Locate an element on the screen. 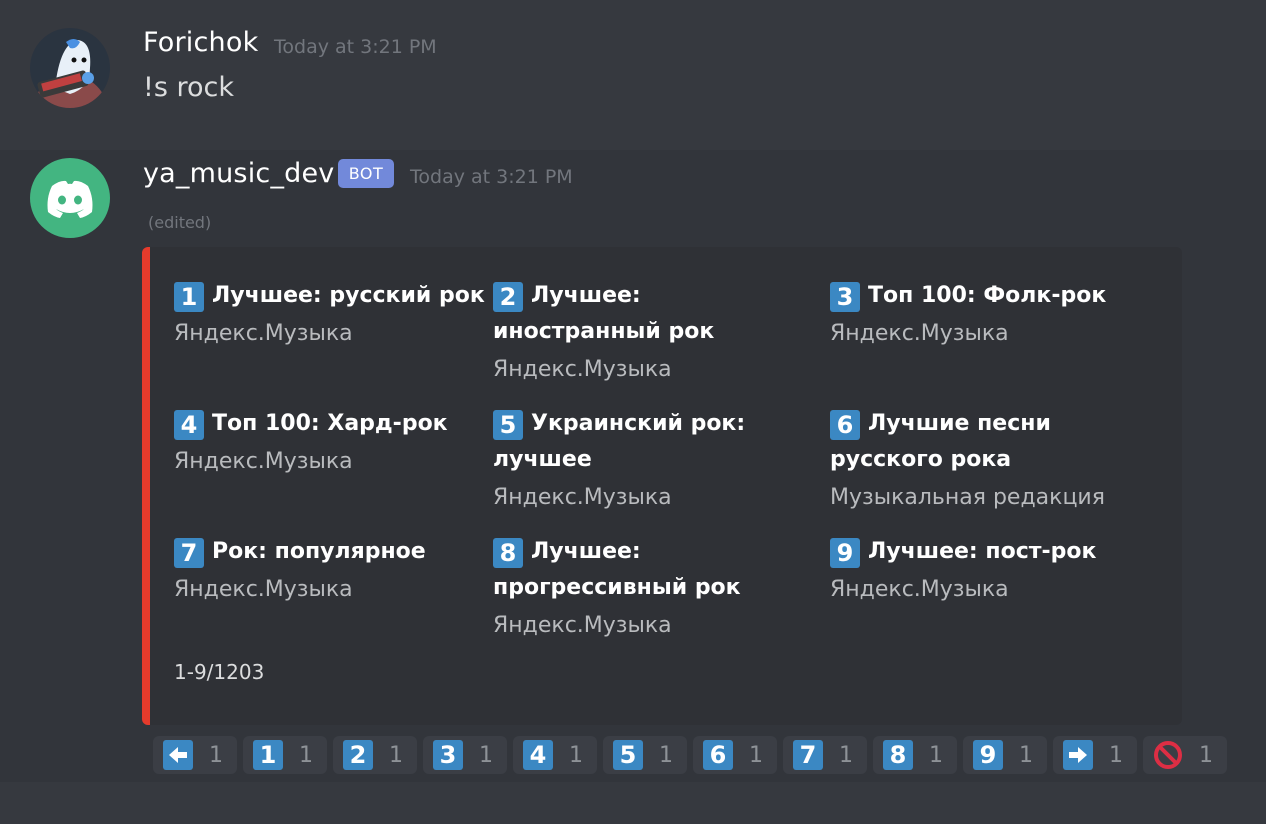  prohibited-icon is located at coordinates (1168, 755).